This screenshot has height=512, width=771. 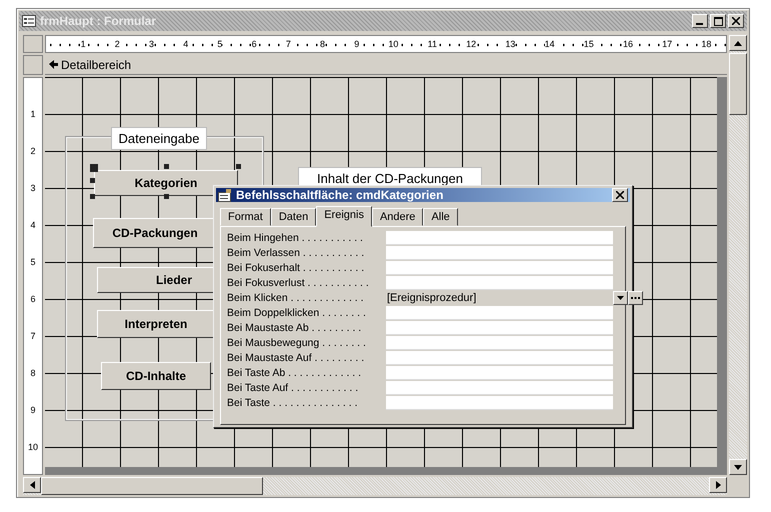 I want to click on tab: Daten, so click(x=293, y=217).